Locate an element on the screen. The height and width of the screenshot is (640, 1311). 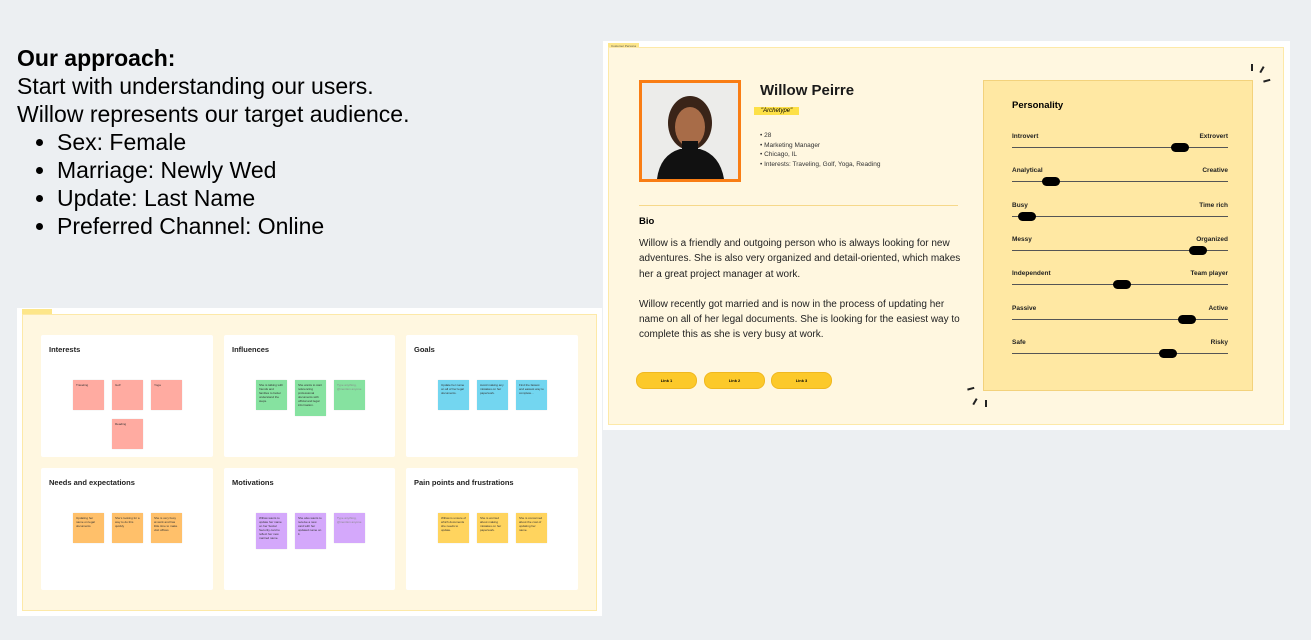
board-section: Interests Traveling Golf Yoga Reading is located at coordinates (127, 396).